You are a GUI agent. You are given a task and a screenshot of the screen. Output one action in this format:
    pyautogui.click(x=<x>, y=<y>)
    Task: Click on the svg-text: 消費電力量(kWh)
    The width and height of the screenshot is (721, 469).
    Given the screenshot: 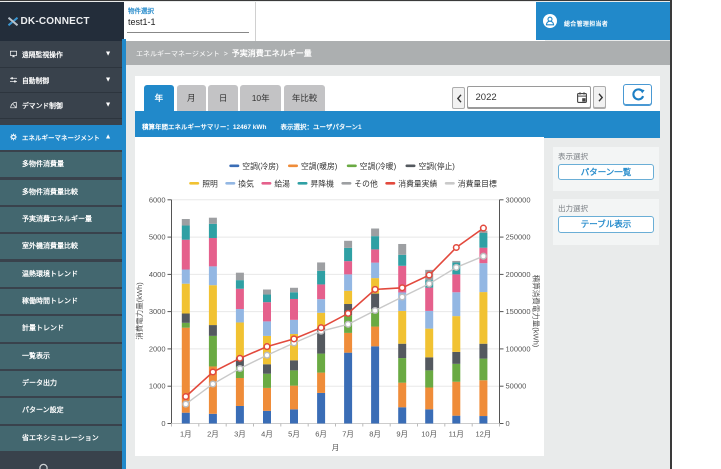 What is the action you would take?
    pyautogui.click(x=139, y=311)
    